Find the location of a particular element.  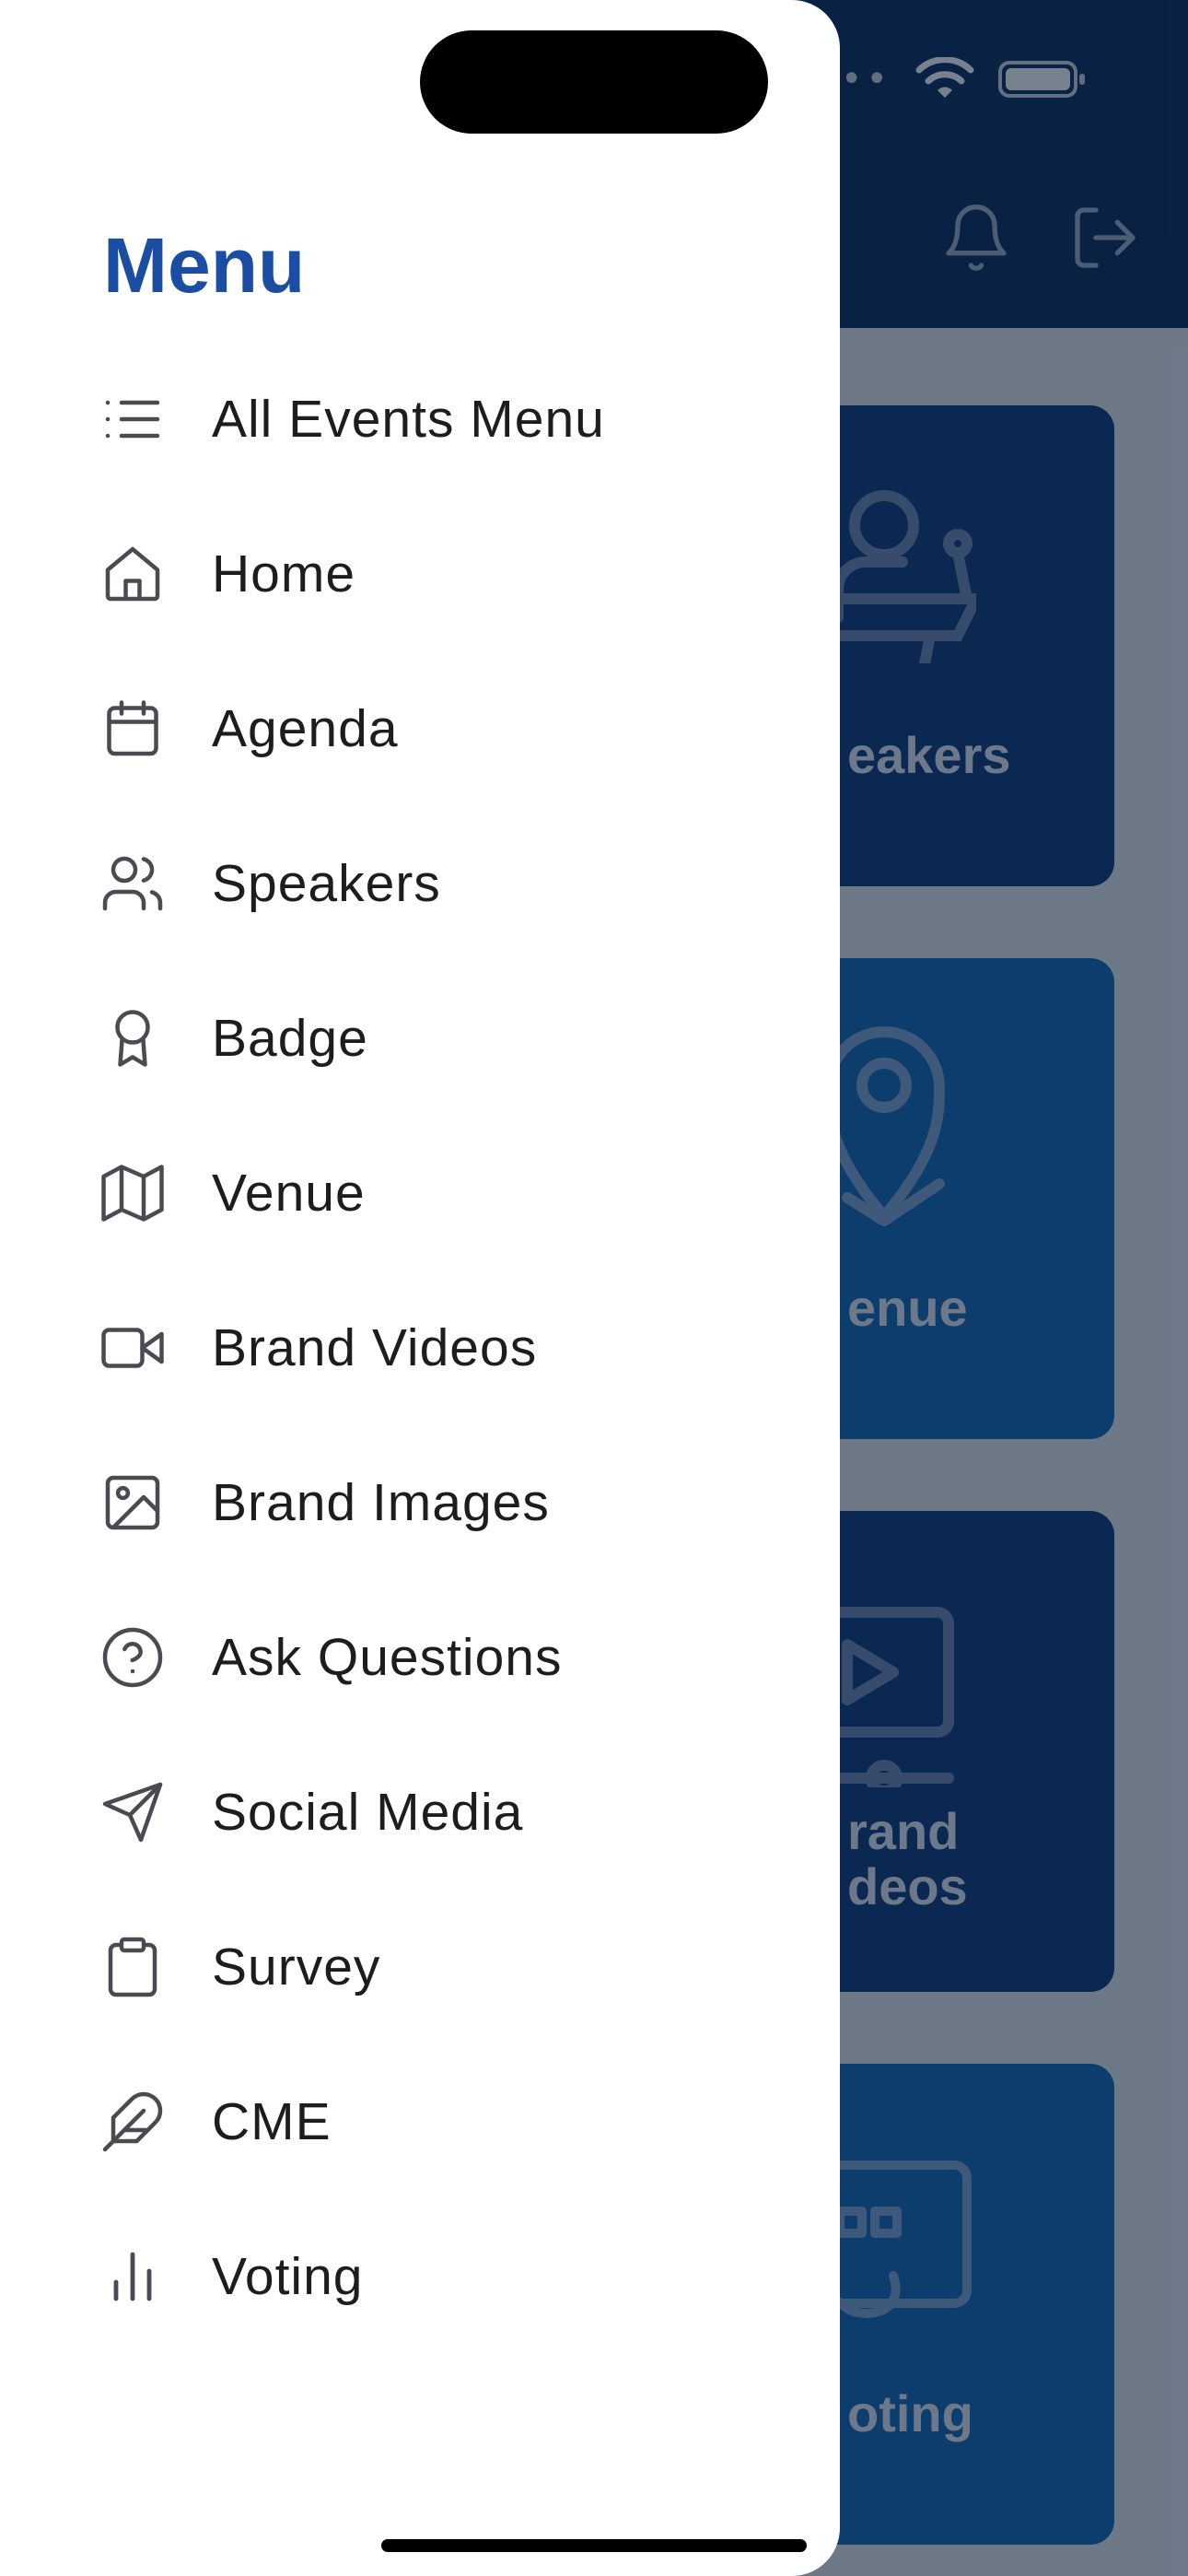

feather-icon is located at coordinates (132, 2121).